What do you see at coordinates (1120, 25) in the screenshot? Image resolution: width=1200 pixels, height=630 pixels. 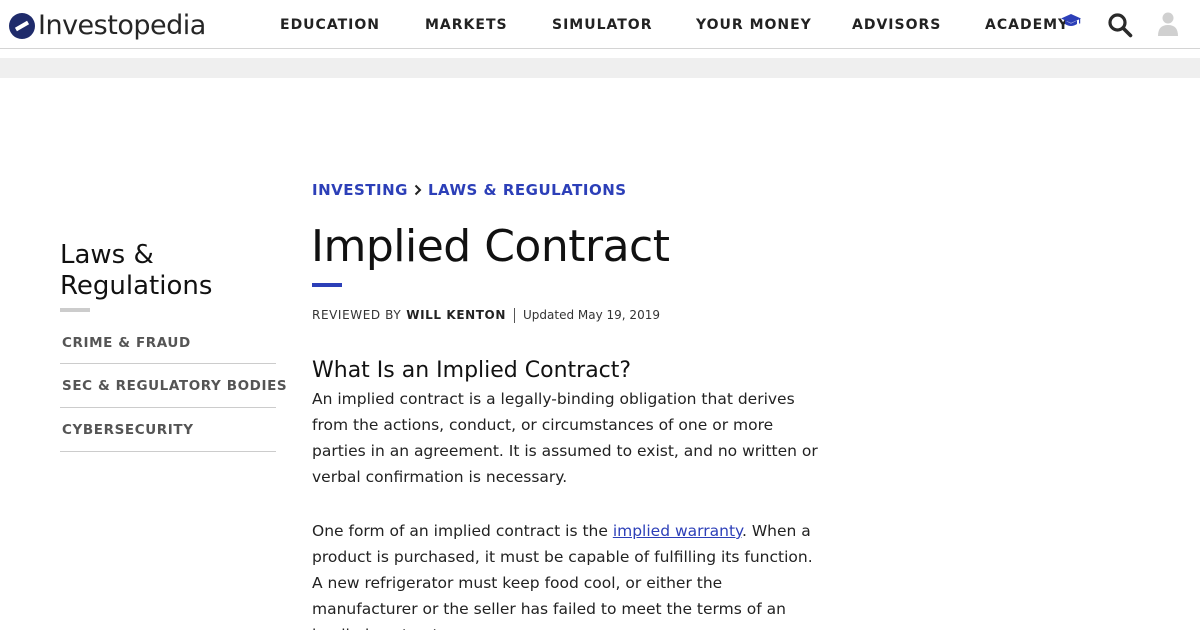 I see `search-icon` at bounding box center [1120, 25].